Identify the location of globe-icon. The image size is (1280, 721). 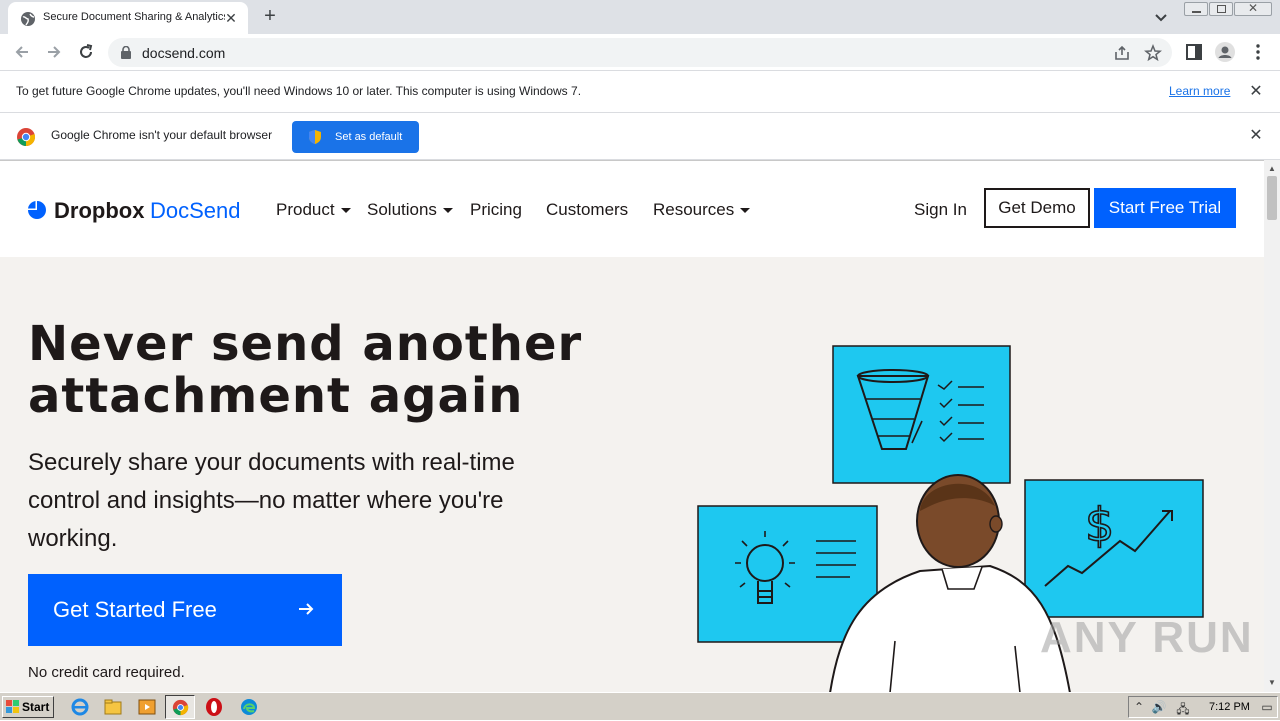
(28, 19).